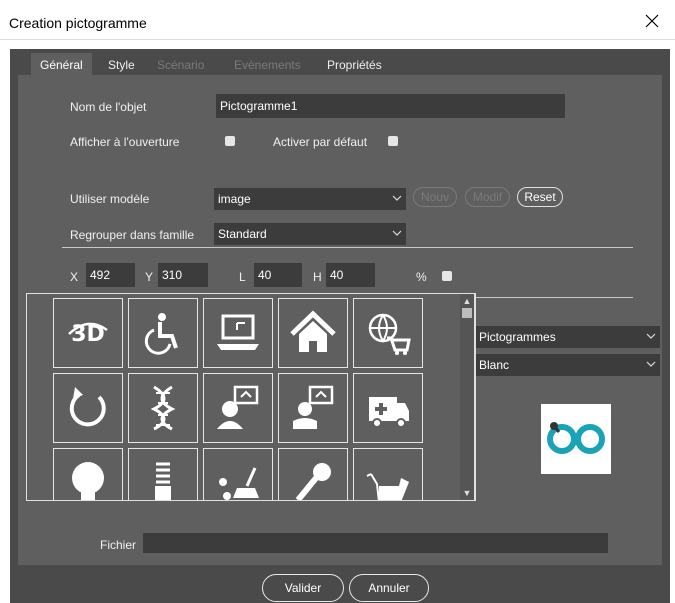 The height and width of the screenshot is (603, 675). Describe the element at coordinates (540, 197) in the screenshot. I see `reset-button: Reset` at that location.